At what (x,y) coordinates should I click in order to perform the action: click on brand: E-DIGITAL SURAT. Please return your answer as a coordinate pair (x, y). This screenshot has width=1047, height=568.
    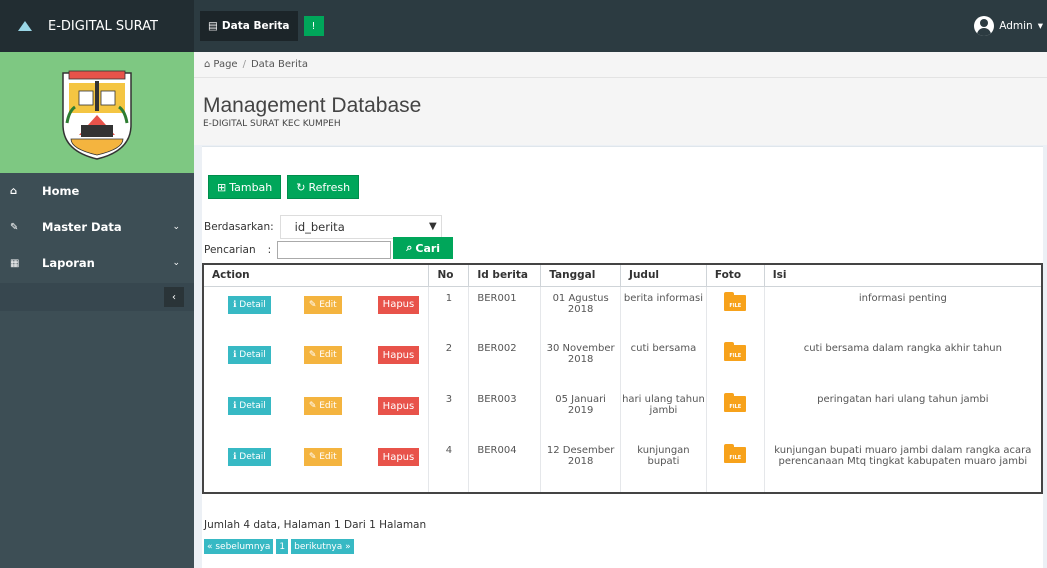
    Looking at the image, I should click on (97, 26).